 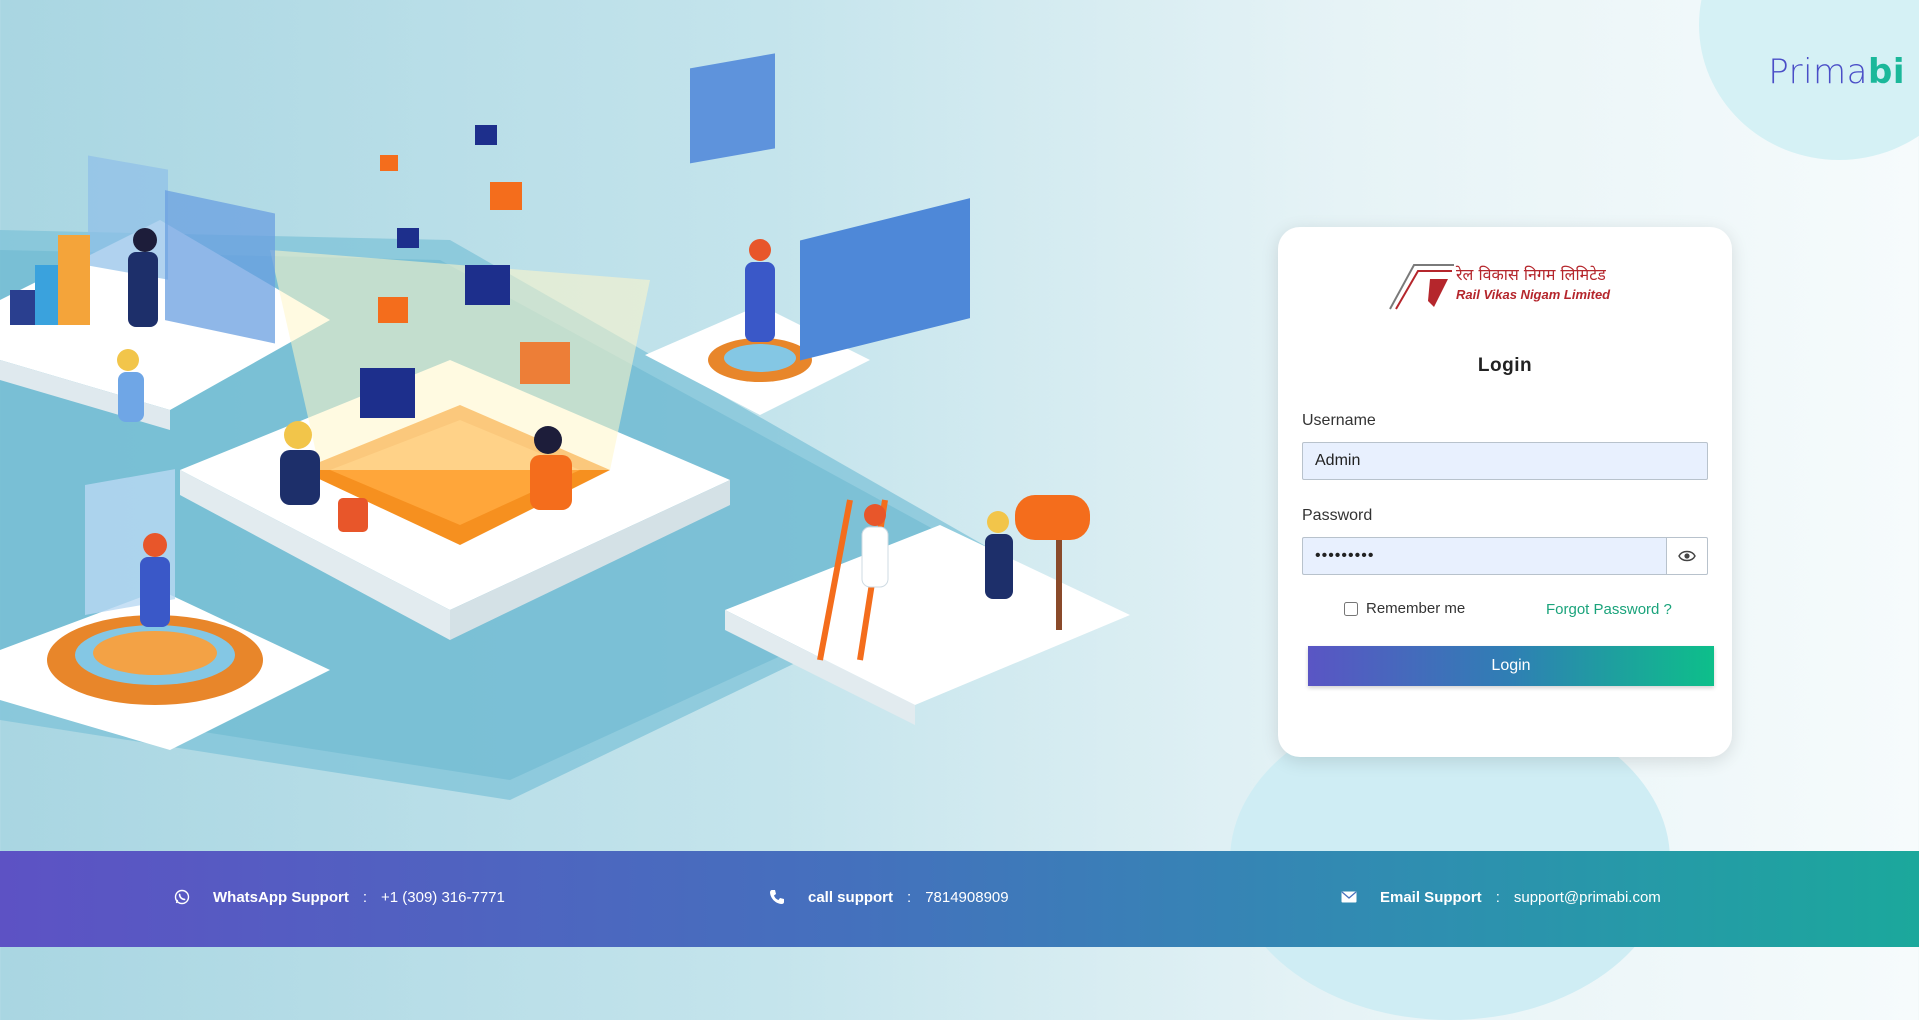 I want to click on call-support: call support : 7814908909, so click(x=888, y=897).